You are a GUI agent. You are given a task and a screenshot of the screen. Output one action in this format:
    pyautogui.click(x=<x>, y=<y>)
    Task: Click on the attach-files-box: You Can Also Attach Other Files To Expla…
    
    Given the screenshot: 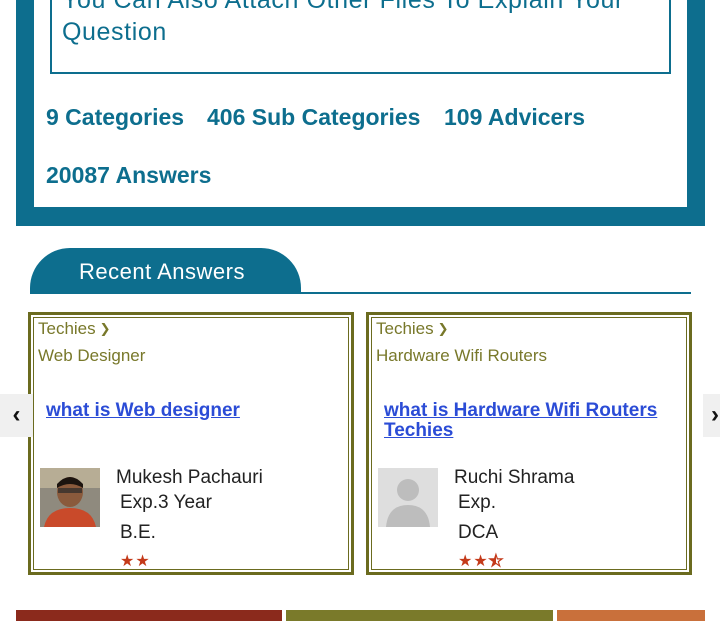 What is the action you would take?
    pyautogui.click(x=360, y=37)
    